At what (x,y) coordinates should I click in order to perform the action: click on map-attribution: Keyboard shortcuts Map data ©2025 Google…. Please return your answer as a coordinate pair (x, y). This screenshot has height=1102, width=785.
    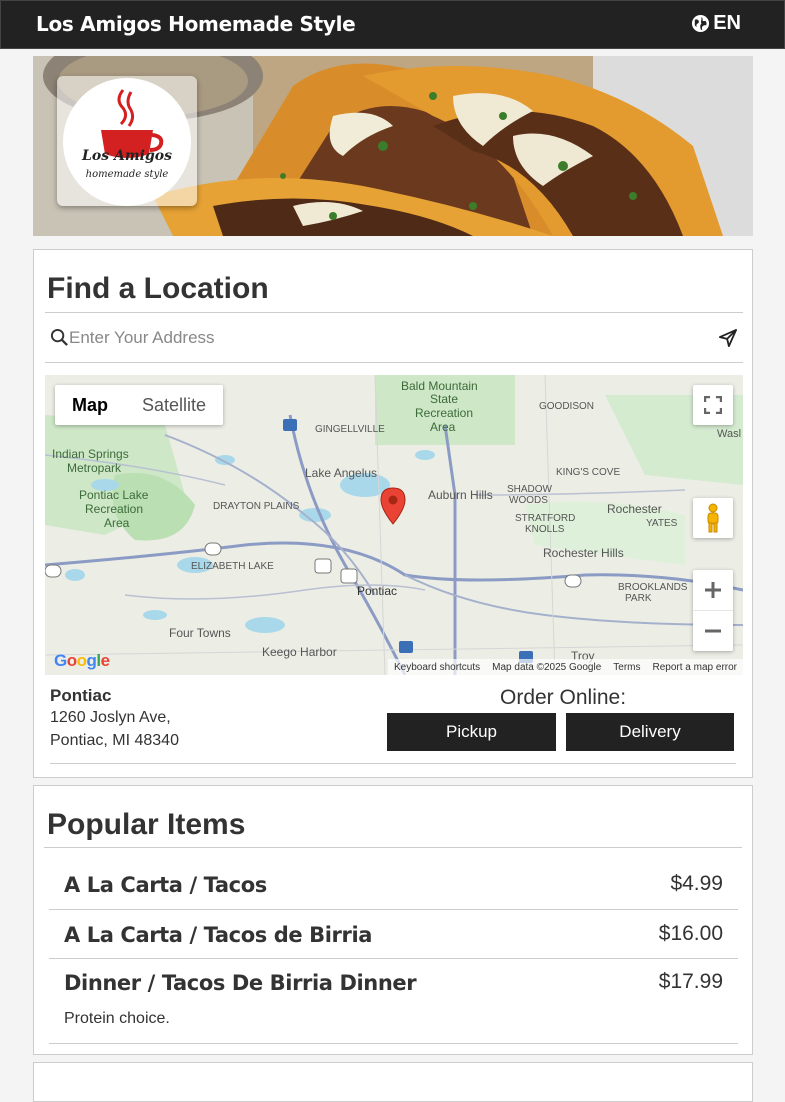
    Looking at the image, I should click on (565, 667).